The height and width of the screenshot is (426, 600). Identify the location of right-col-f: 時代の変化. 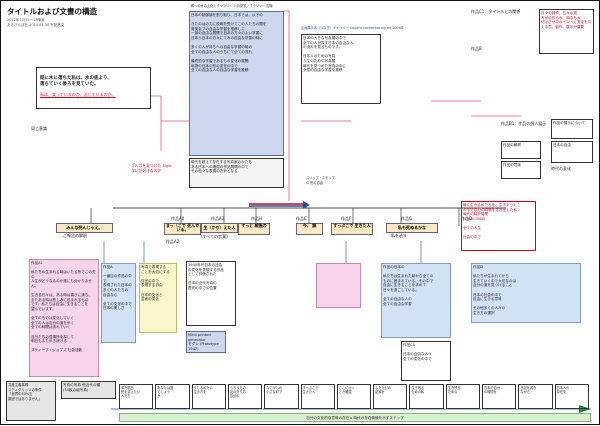
(561, 168).